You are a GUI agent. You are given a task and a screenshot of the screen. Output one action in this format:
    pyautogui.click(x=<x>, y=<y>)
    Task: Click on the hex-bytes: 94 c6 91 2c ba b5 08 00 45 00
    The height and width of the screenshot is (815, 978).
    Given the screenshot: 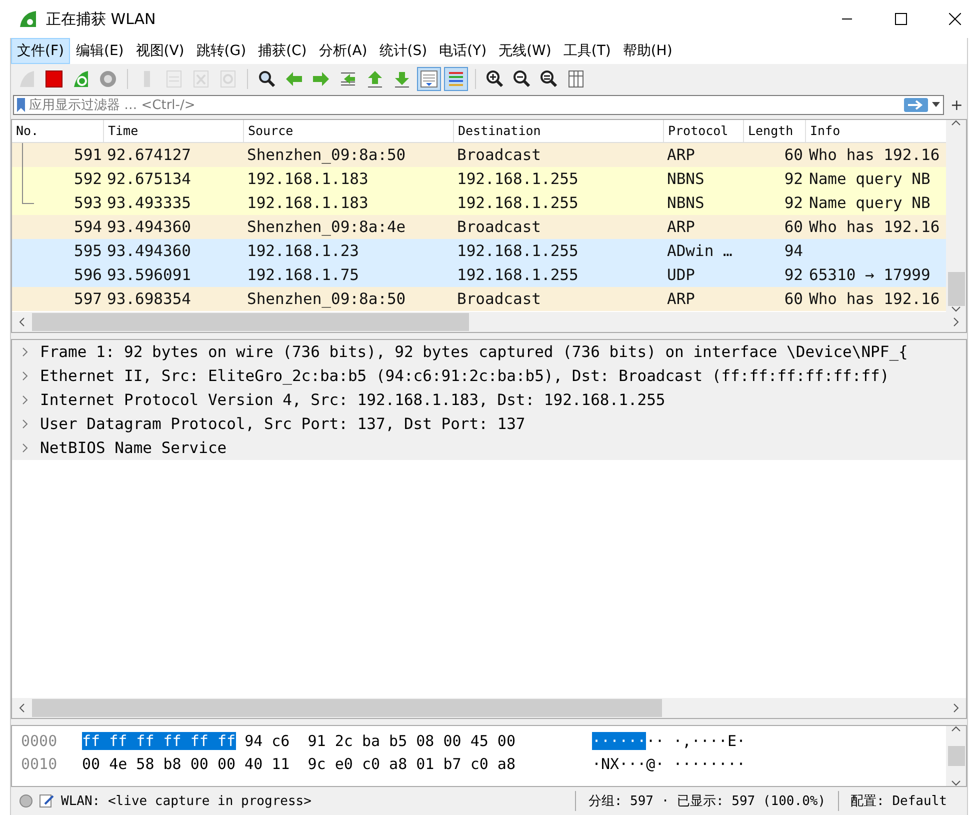 What is the action you would take?
    pyautogui.click(x=380, y=741)
    